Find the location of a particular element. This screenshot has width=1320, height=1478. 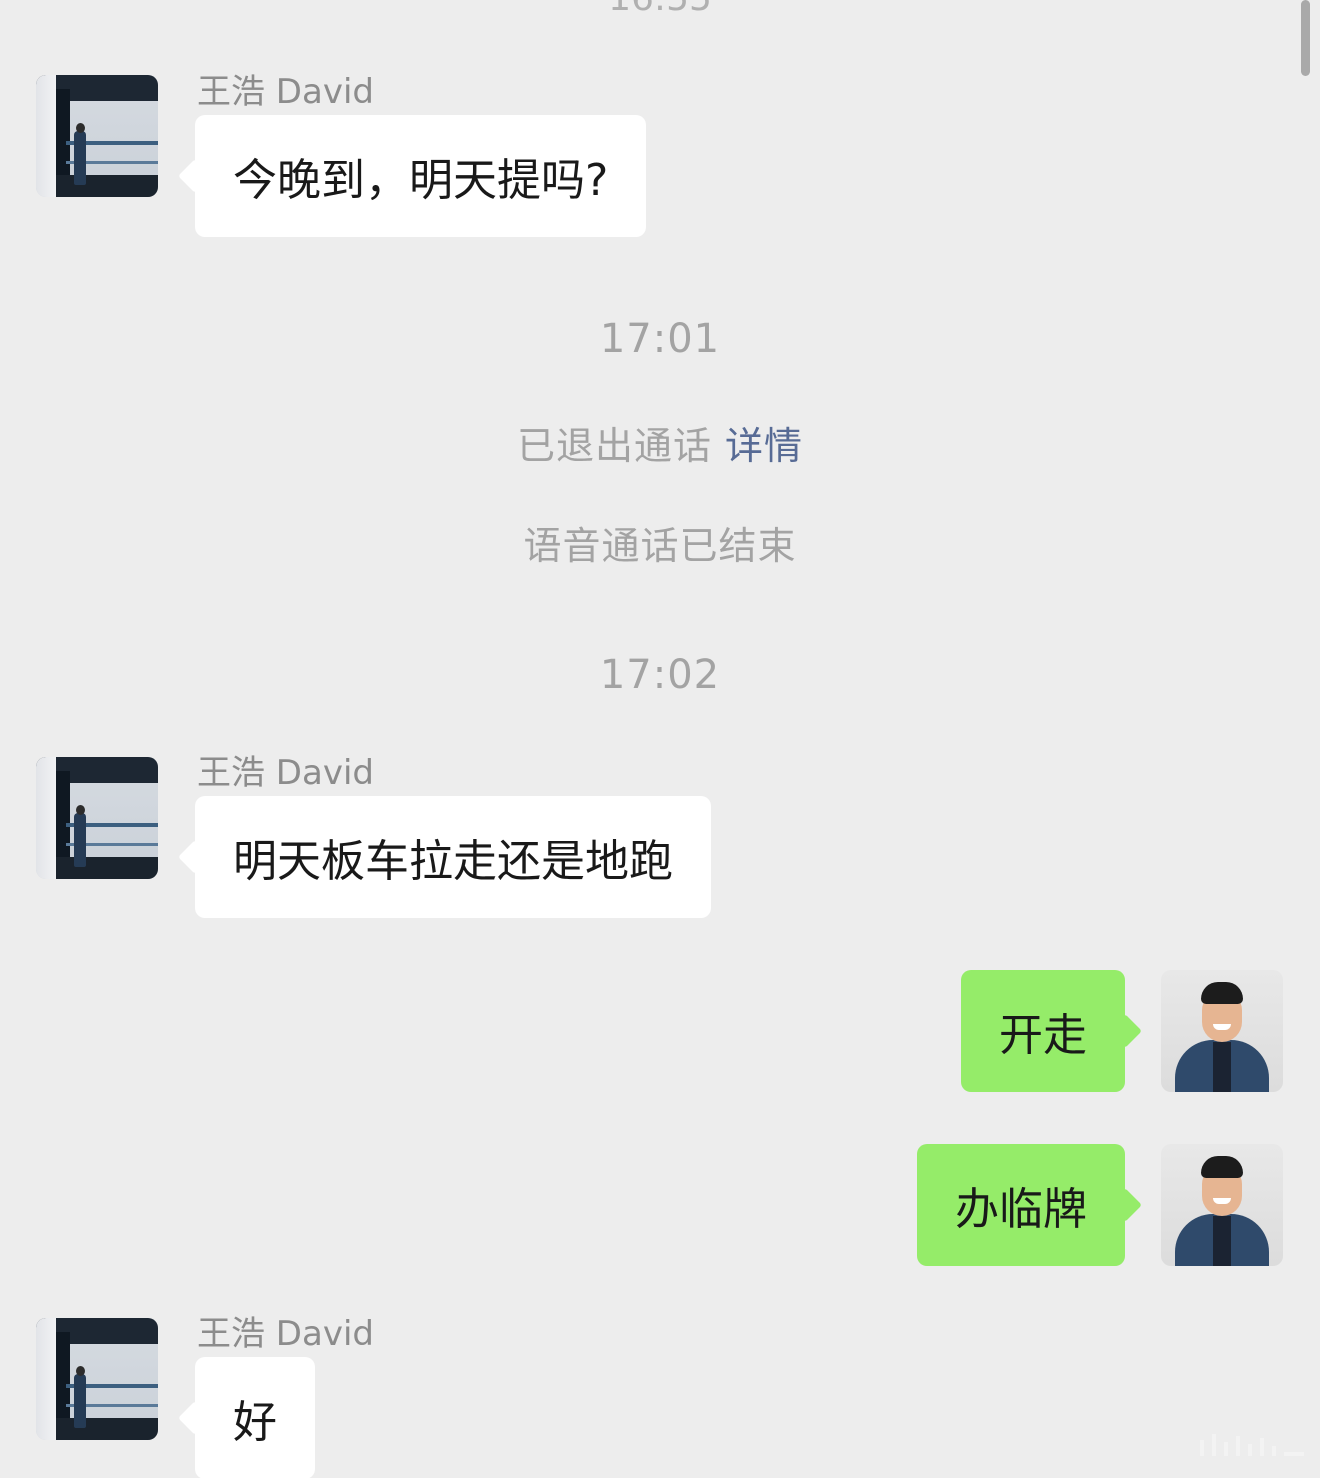

timestamp: 17:01 is located at coordinates (660, 339).